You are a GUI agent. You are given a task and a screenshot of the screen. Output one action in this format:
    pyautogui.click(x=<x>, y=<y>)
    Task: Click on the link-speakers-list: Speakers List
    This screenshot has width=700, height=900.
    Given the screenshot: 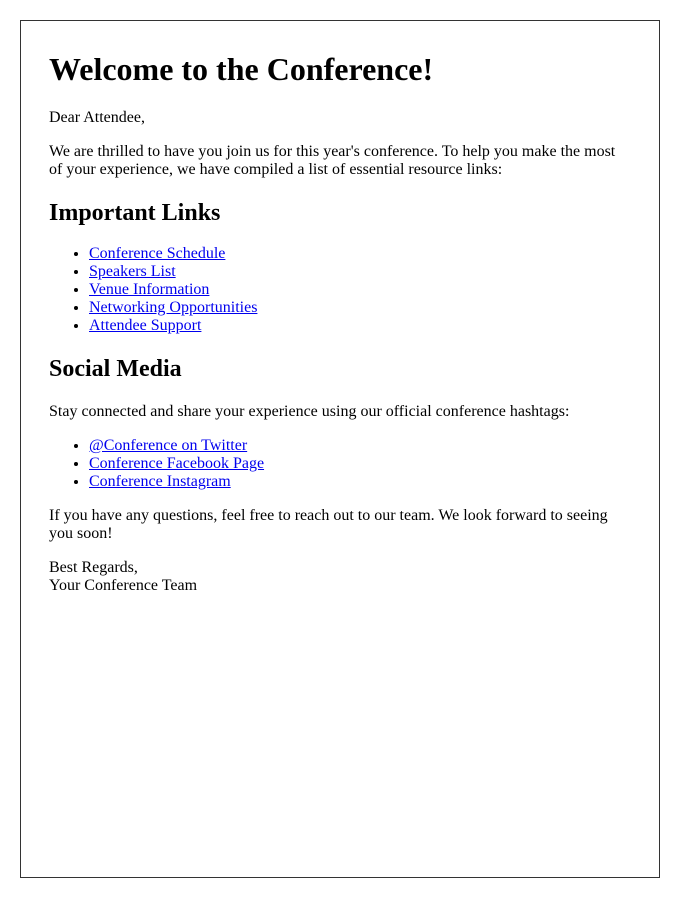 What is the action you would take?
    pyautogui.click(x=132, y=271)
    